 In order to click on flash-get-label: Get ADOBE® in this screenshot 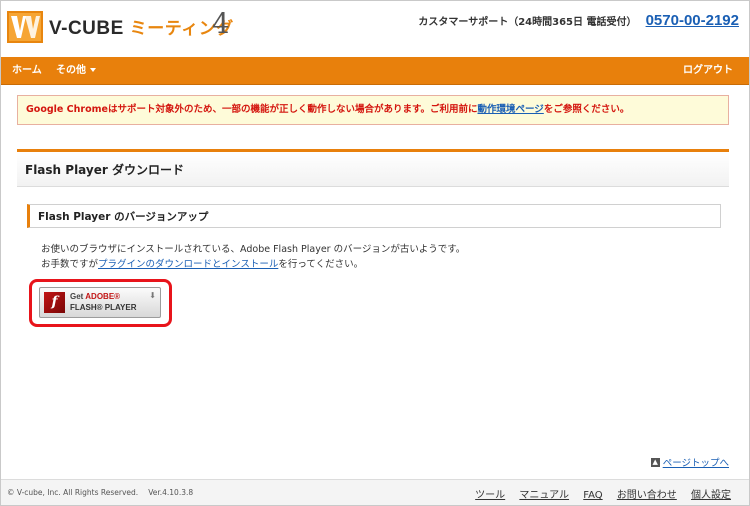, I will do `click(95, 296)`.